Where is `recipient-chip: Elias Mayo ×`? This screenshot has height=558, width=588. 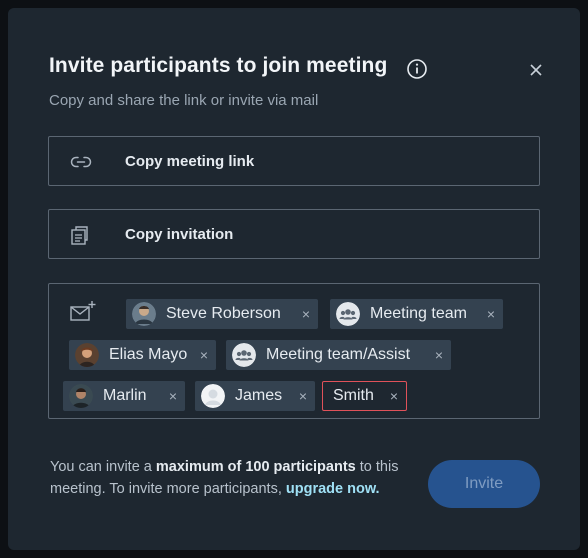 recipient-chip: Elias Mayo × is located at coordinates (142, 355).